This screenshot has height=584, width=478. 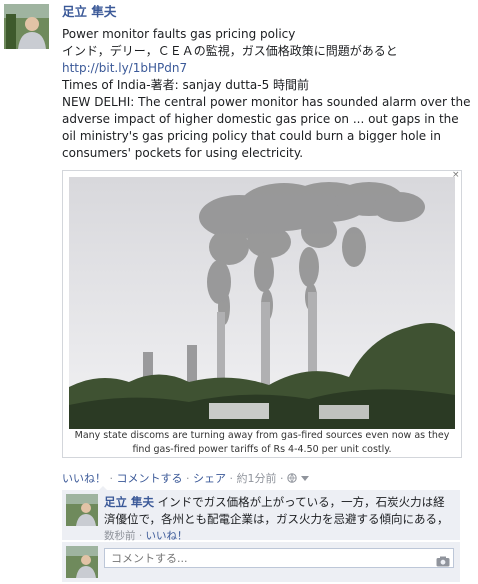 I want to click on close-icon: ×, so click(x=456, y=175).